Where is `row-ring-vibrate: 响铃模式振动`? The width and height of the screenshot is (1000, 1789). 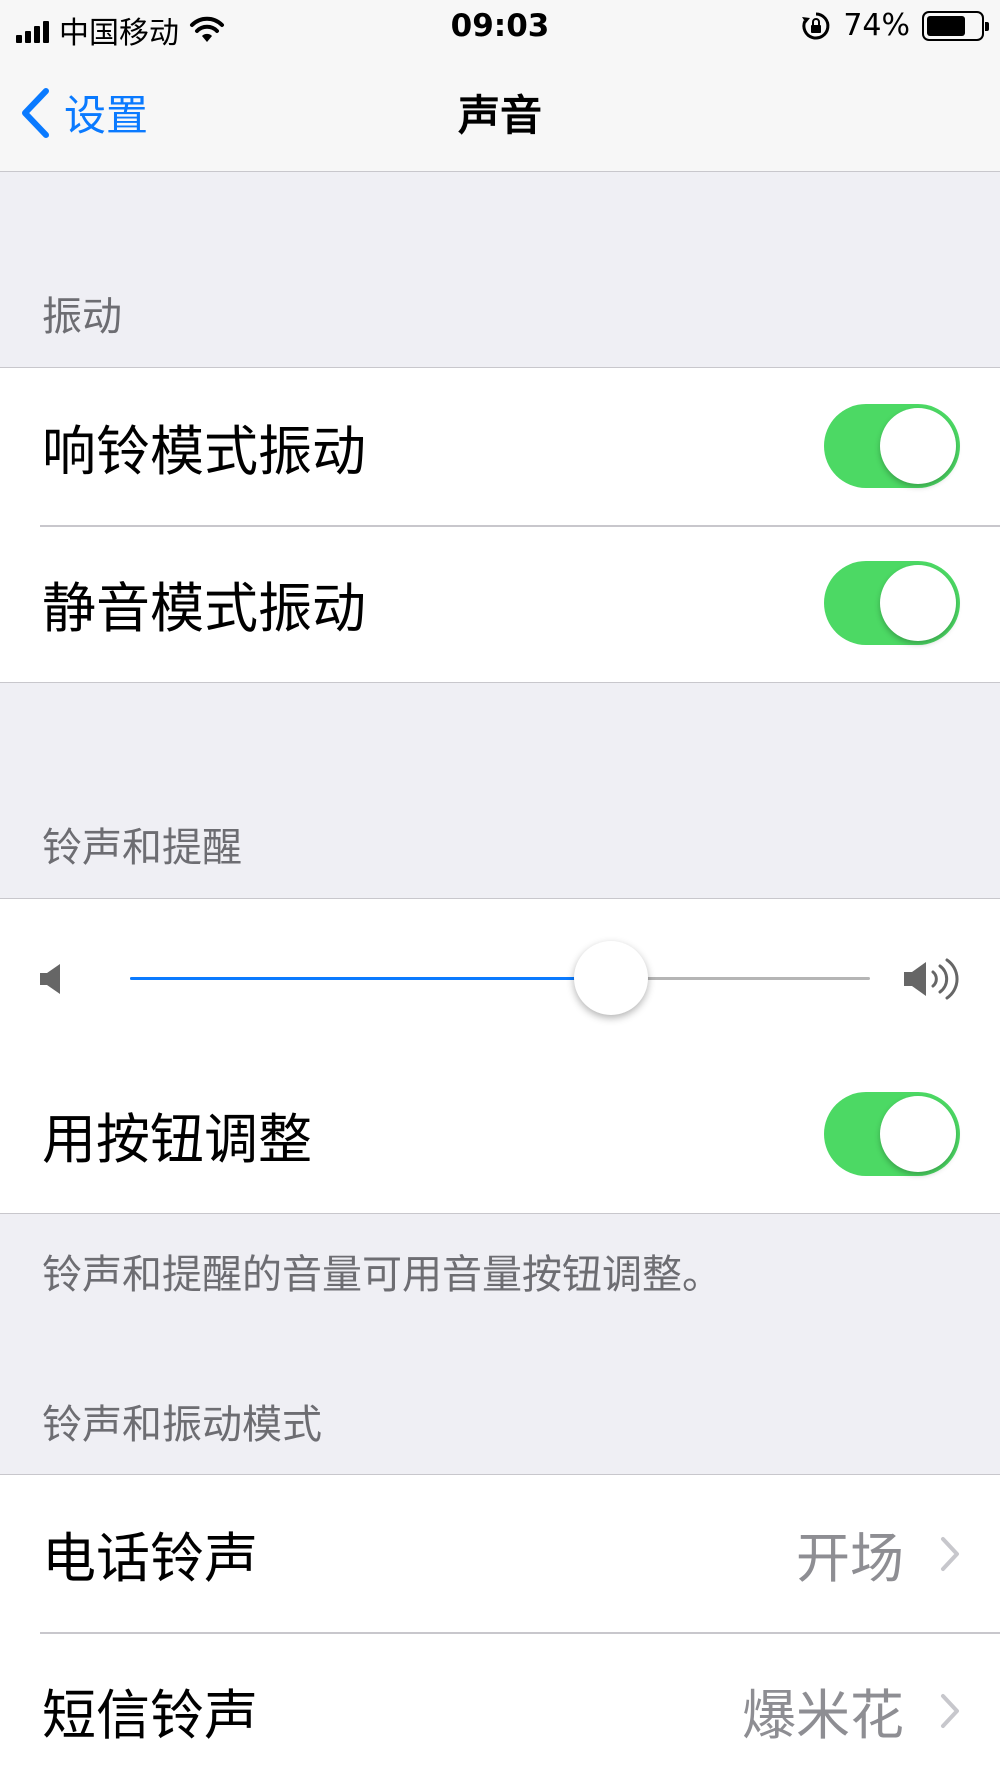
row-ring-vibrate: 响铃模式振动 is located at coordinates (500, 446).